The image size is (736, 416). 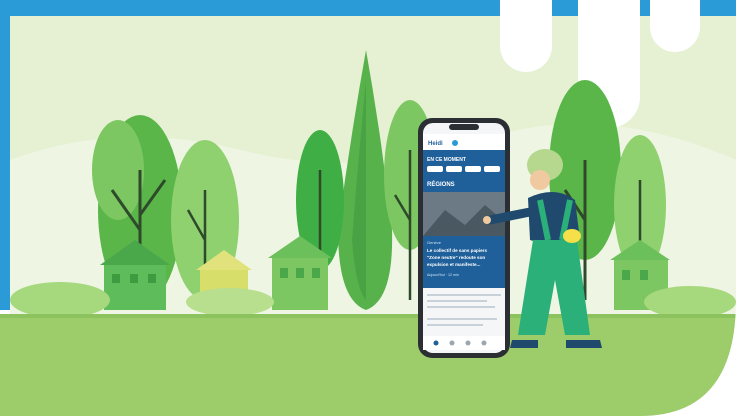 I want to click on logo-dot-icon, so click(x=455, y=143).